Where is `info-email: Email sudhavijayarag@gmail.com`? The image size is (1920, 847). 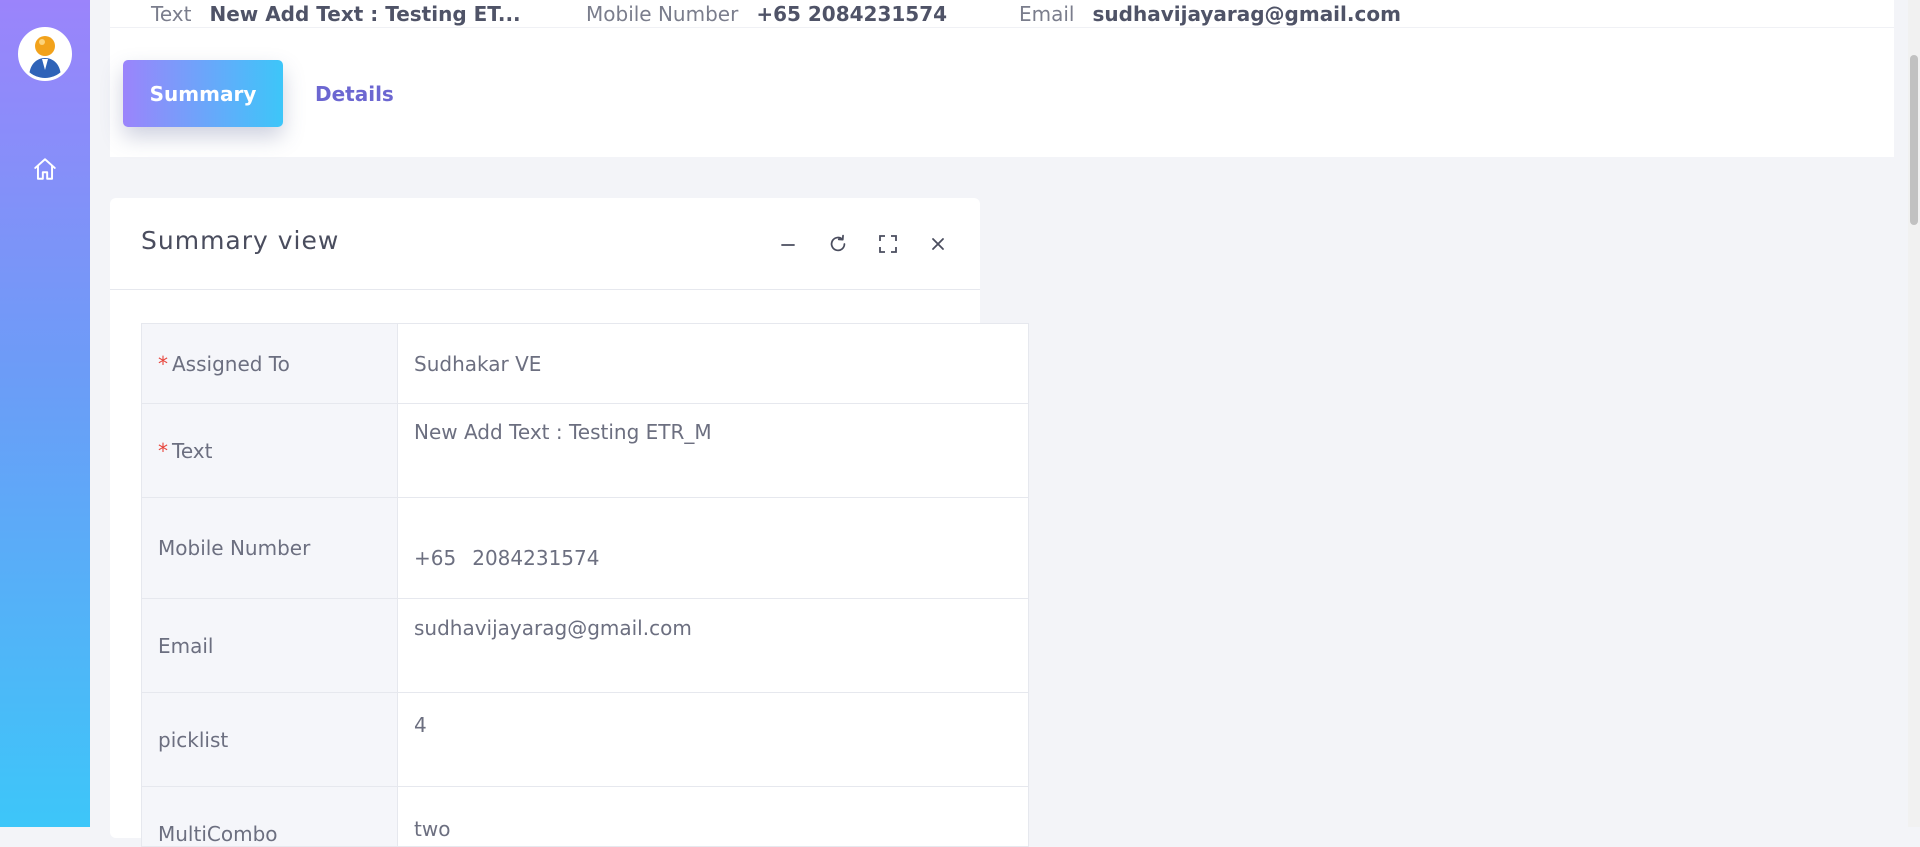 info-email: Email sudhavijayarag@gmail.com is located at coordinates (1210, 14).